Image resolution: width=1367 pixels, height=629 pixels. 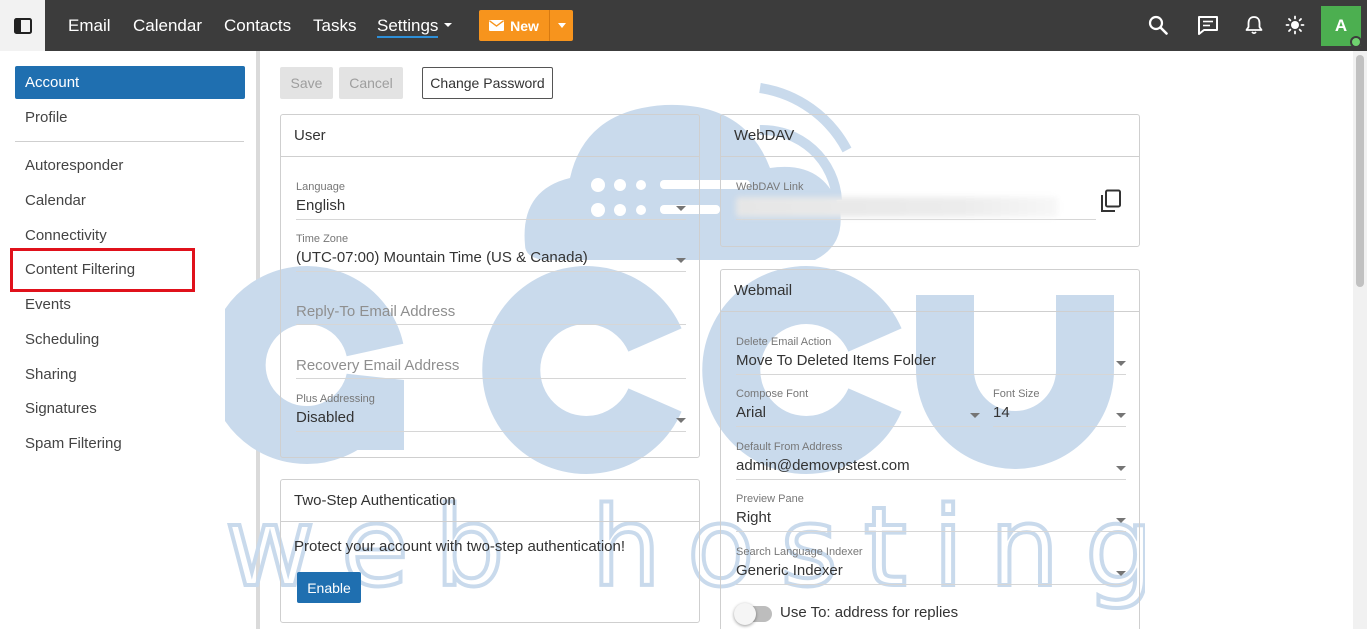 What do you see at coordinates (754, 517) in the screenshot?
I see `preview-pane-value: Right` at bounding box center [754, 517].